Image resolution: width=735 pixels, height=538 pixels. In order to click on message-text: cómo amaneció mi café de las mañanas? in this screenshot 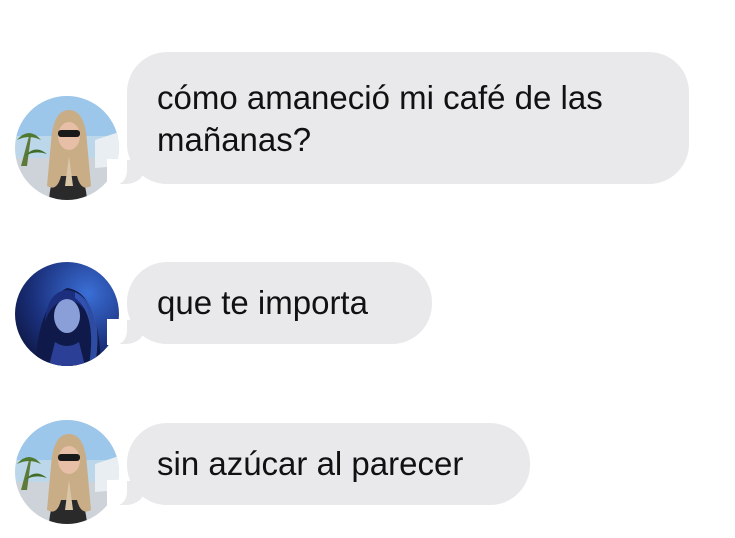, I will do `click(380, 118)`.